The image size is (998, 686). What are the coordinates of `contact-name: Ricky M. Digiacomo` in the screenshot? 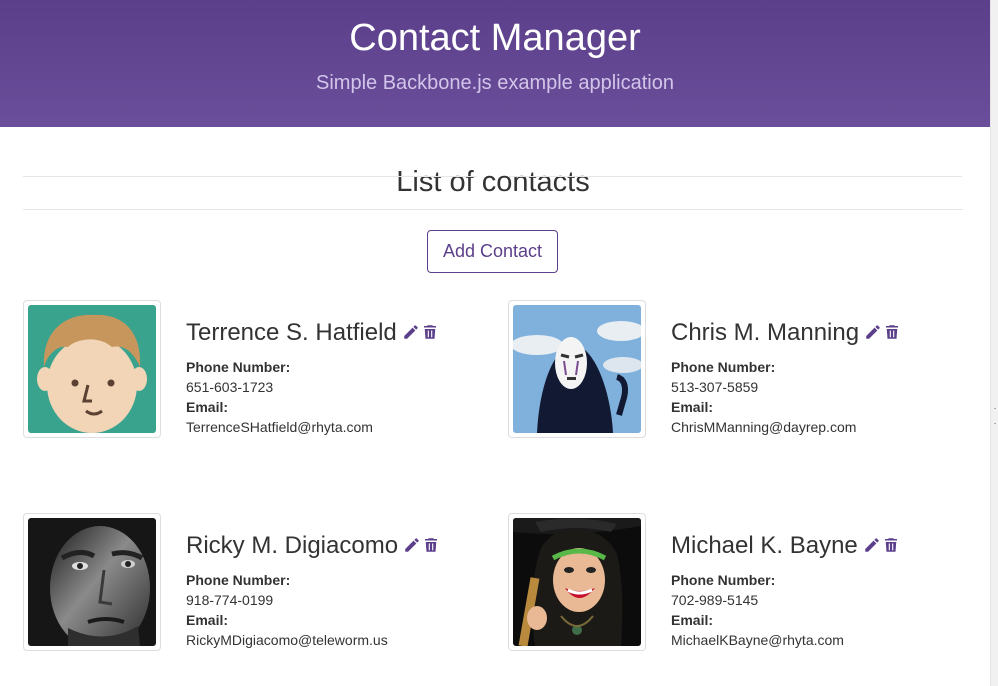 It's located at (292, 545).